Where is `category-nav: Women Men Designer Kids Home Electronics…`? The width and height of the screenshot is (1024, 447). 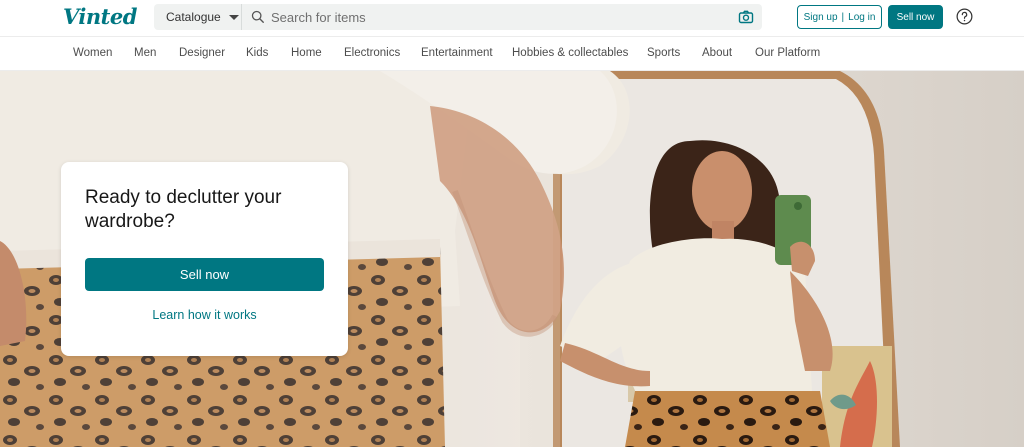
category-nav: Women Men Designer Kids Home Electronics… is located at coordinates (512, 53).